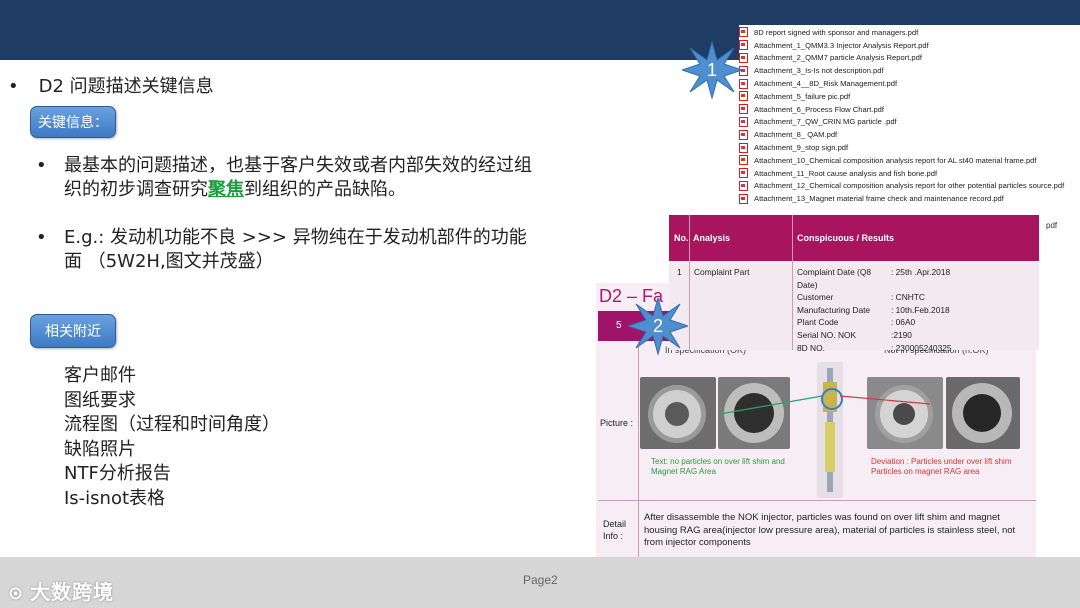 This screenshot has width=1080, height=608. Describe the element at coordinates (826, 84) in the screenshot. I see `file-name: Attachment_4__8D_Risk Management.pdf` at that location.